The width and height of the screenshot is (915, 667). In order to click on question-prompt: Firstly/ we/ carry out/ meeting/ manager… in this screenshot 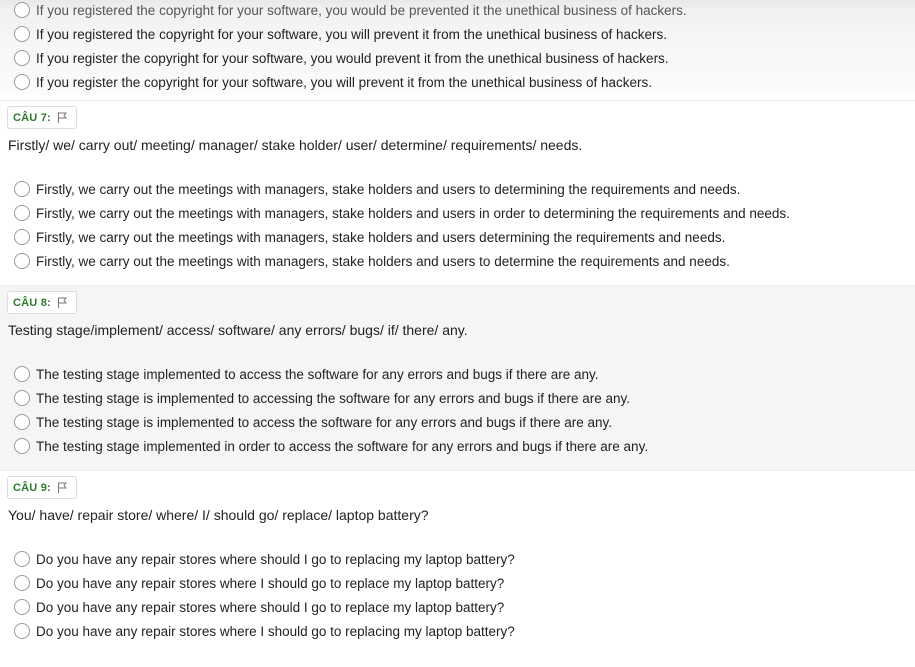, I will do `click(295, 145)`.